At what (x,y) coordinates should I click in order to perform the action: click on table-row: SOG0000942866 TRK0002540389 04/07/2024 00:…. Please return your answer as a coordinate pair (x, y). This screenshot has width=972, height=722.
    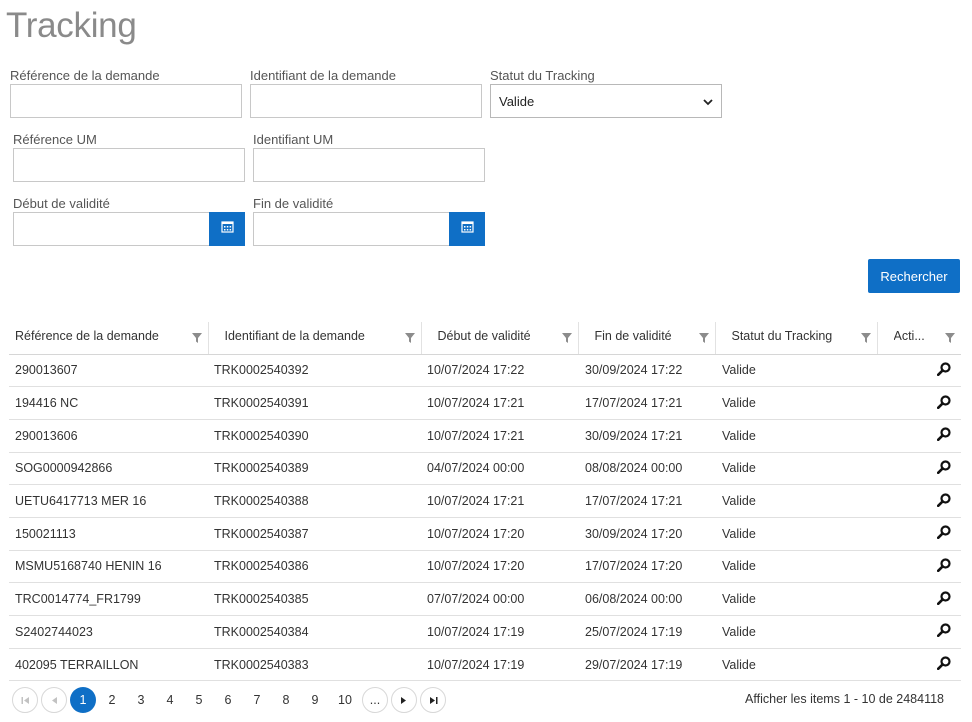
    Looking at the image, I should click on (485, 469).